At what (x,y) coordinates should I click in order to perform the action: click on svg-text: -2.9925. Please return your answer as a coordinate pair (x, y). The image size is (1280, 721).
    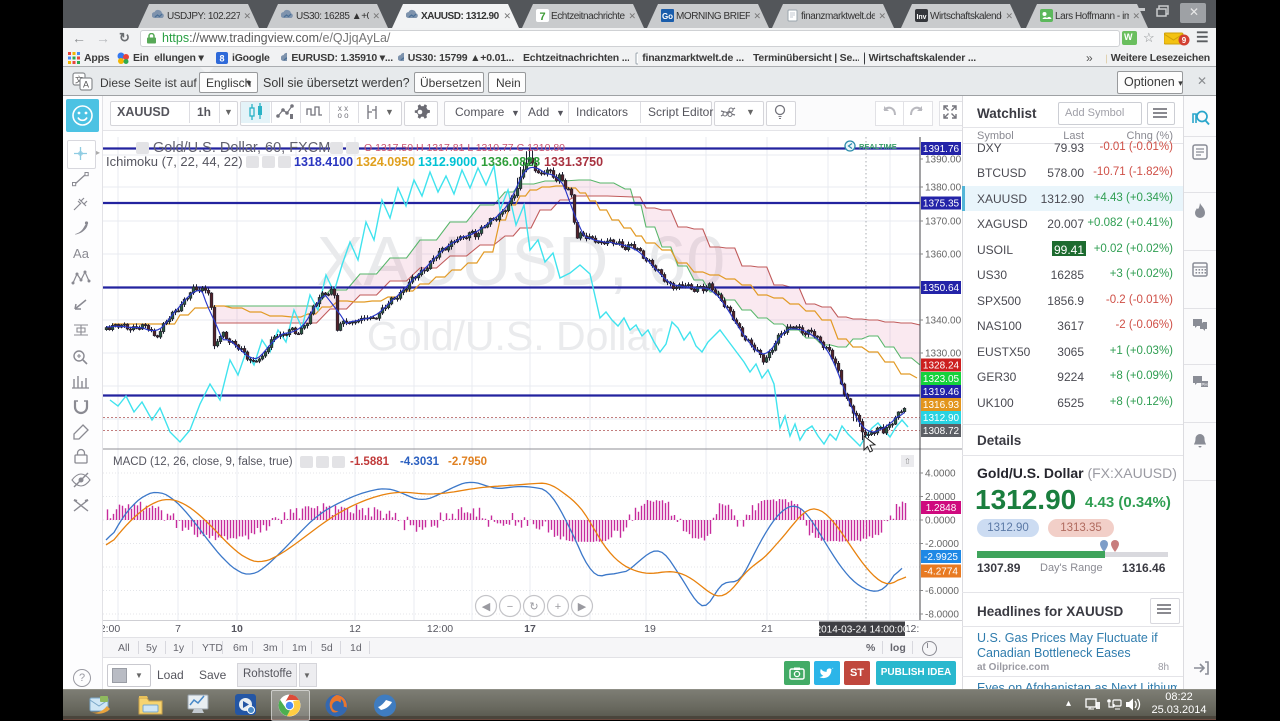
    Looking at the image, I should click on (941, 557).